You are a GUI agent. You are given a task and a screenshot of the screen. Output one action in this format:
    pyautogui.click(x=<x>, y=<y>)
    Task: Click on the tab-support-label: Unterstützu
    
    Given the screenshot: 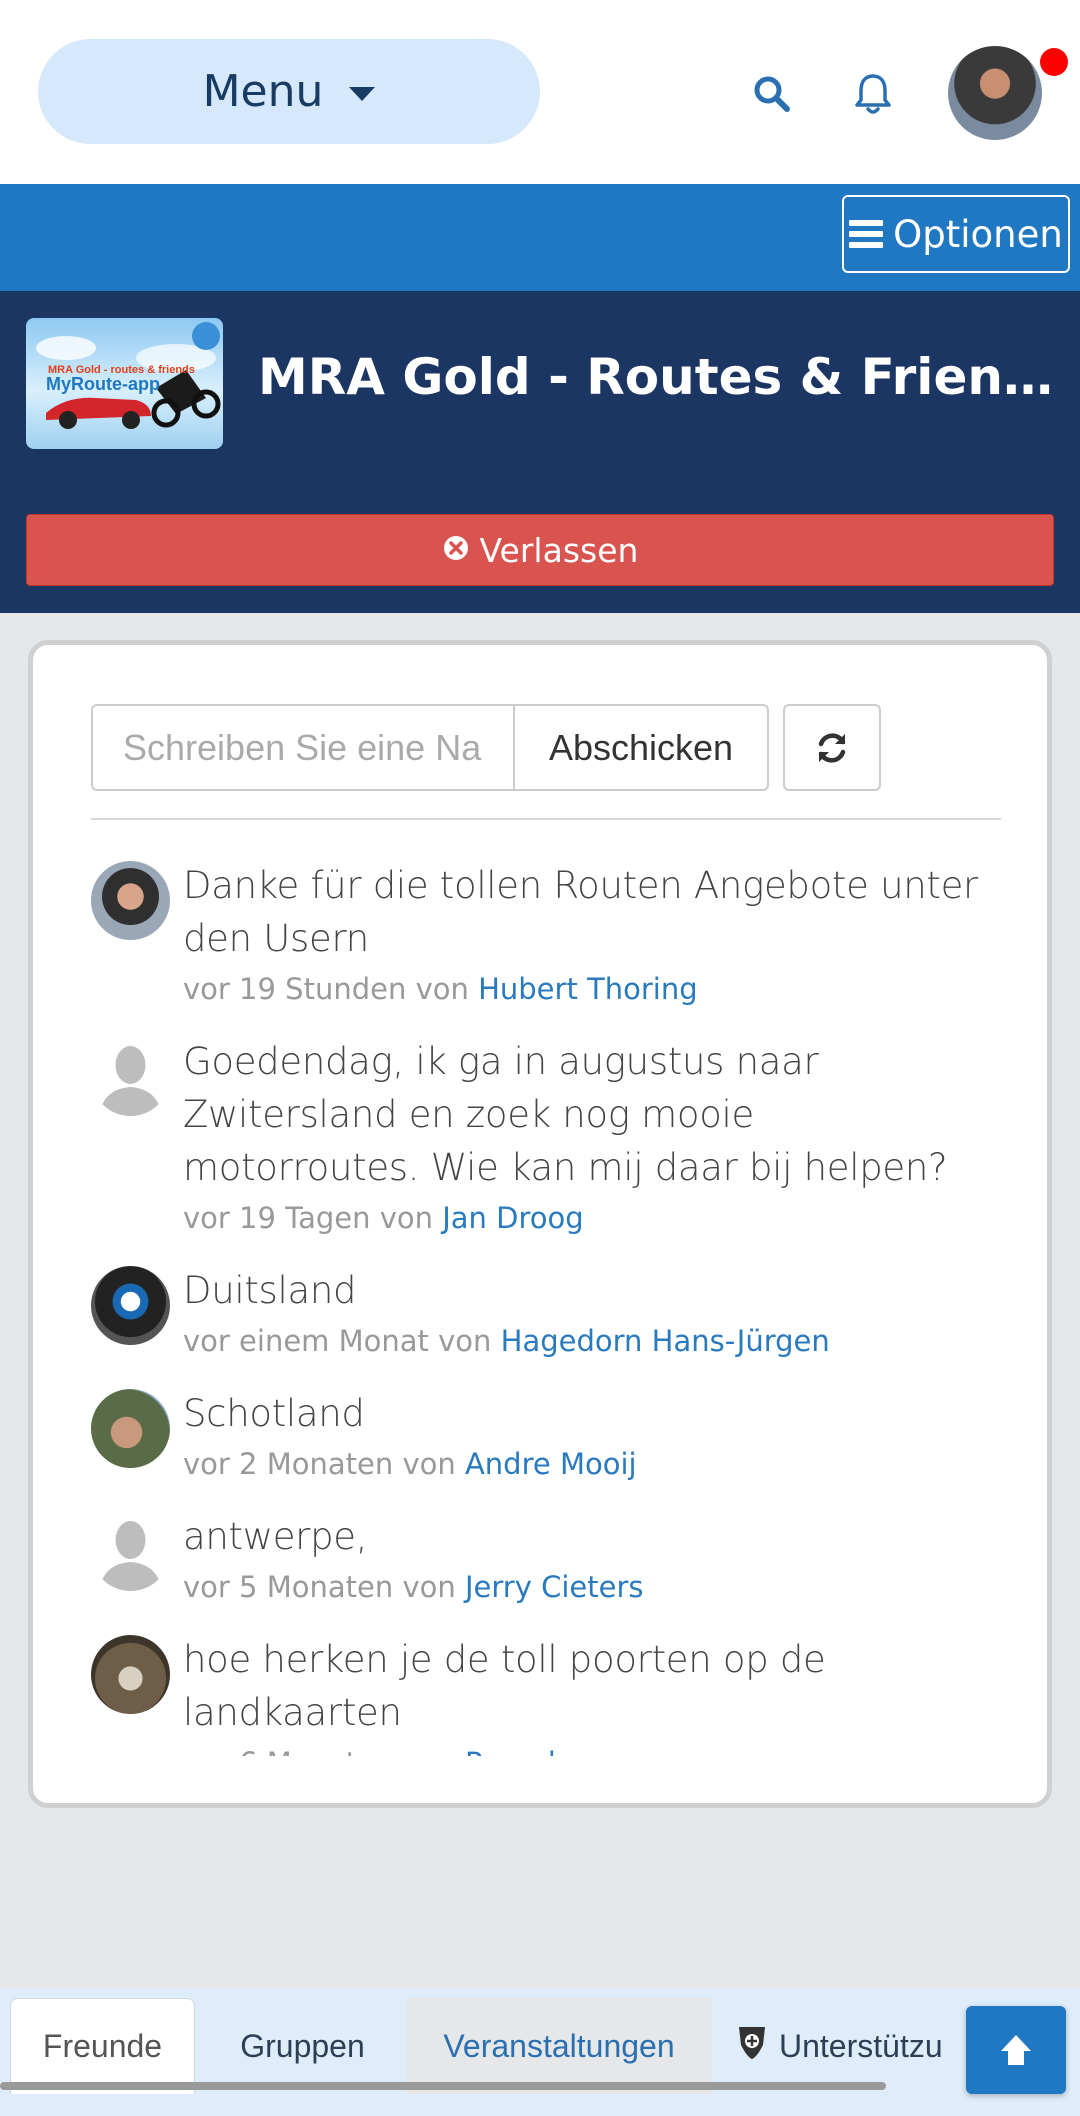 What is the action you would take?
    pyautogui.click(x=861, y=2045)
    